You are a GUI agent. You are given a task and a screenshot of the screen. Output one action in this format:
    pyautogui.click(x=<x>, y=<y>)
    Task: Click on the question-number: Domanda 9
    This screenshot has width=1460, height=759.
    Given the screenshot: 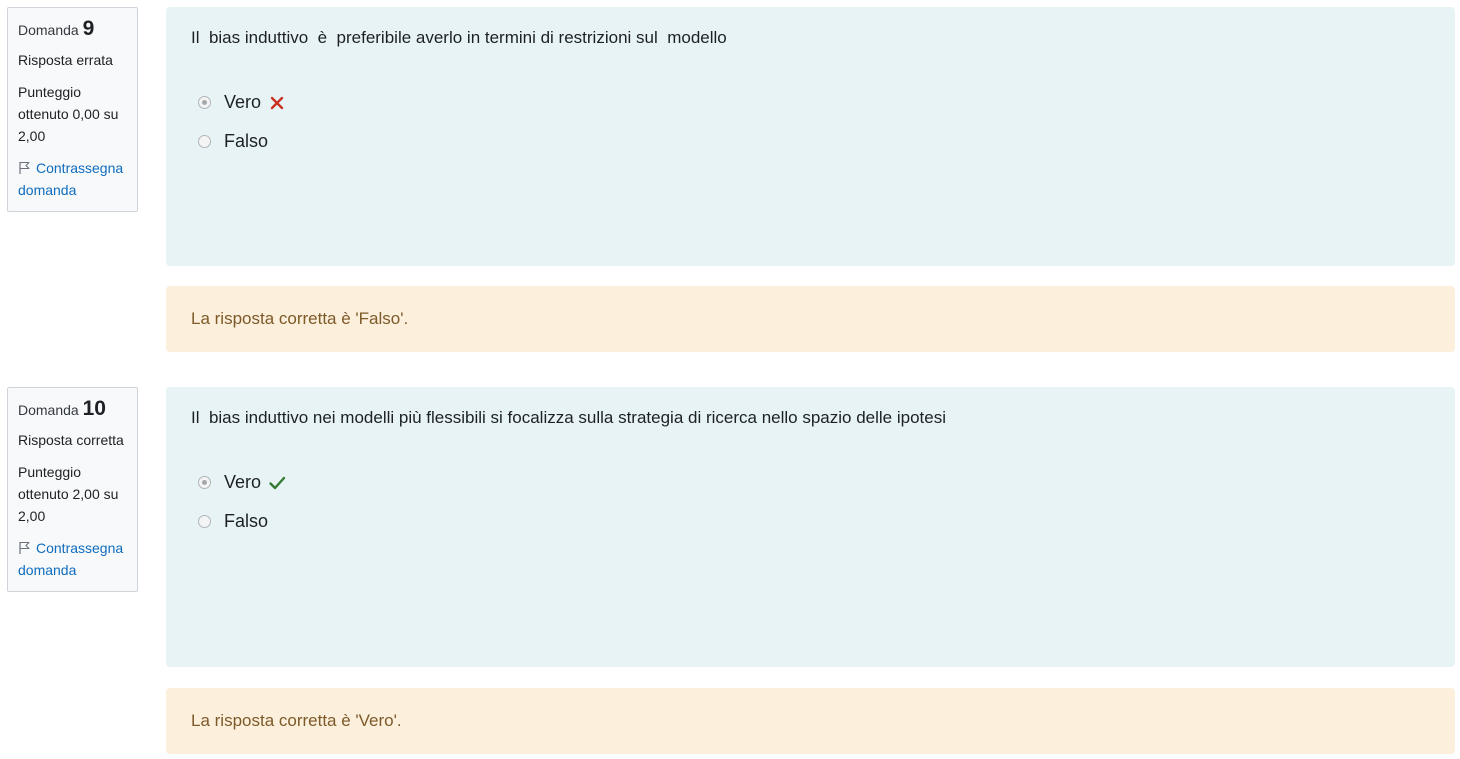 What is the action you would take?
    pyautogui.click(x=72, y=29)
    